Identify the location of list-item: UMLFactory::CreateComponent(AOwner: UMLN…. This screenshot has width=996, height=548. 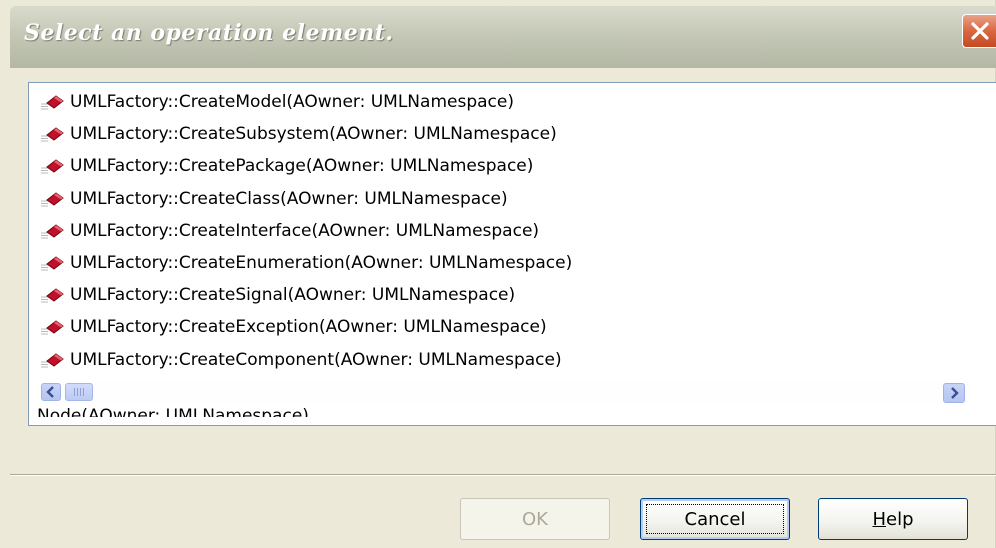
(300, 360).